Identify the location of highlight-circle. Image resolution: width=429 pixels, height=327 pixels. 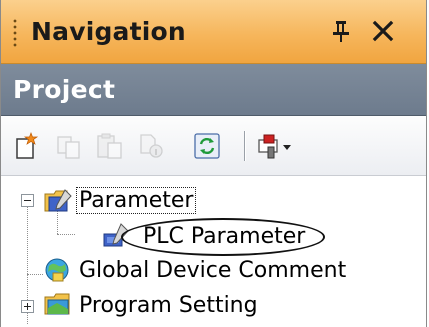
(223, 237).